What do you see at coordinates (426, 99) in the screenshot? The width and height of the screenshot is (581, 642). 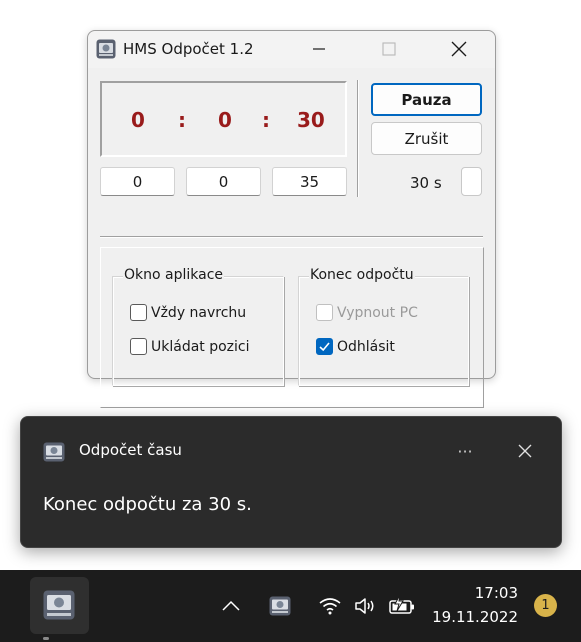 I see `pause-button: Pauza` at bounding box center [426, 99].